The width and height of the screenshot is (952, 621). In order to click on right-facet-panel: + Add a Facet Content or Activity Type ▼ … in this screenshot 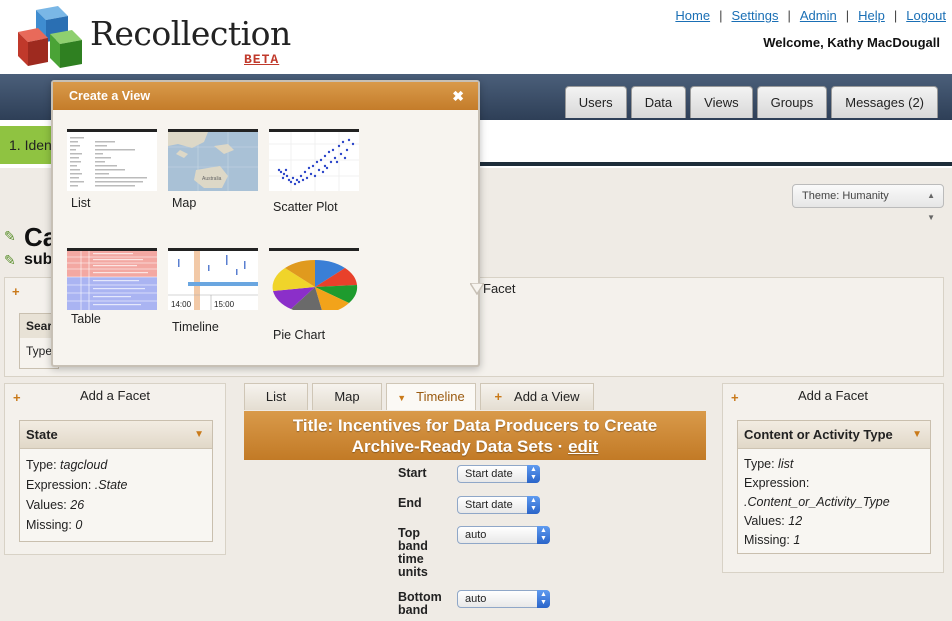, I will do `click(833, 478)`.